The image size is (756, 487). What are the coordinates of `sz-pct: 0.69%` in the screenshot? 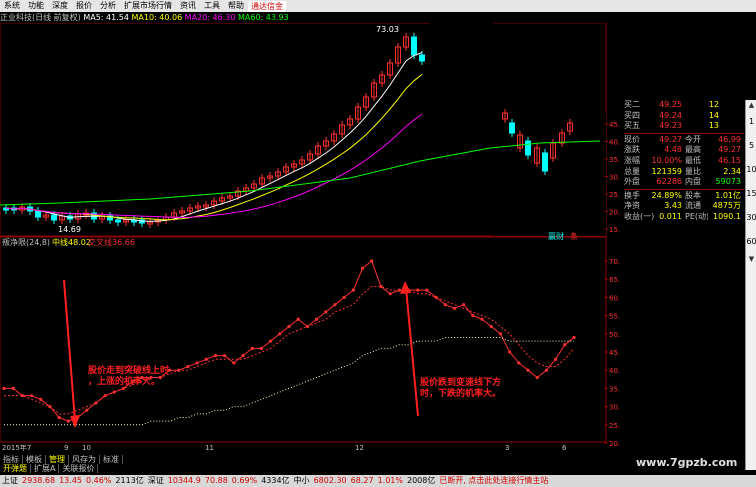 It's located at (244, 480).